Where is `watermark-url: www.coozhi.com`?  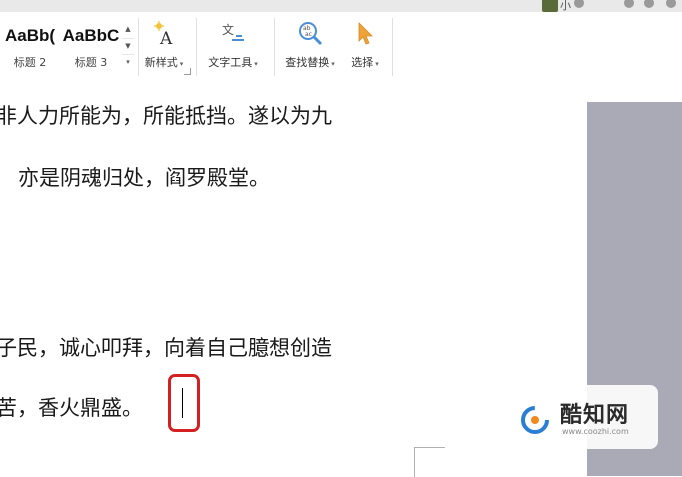 watermark-url: www.coozhi.com is located at coordinates (595, 431).